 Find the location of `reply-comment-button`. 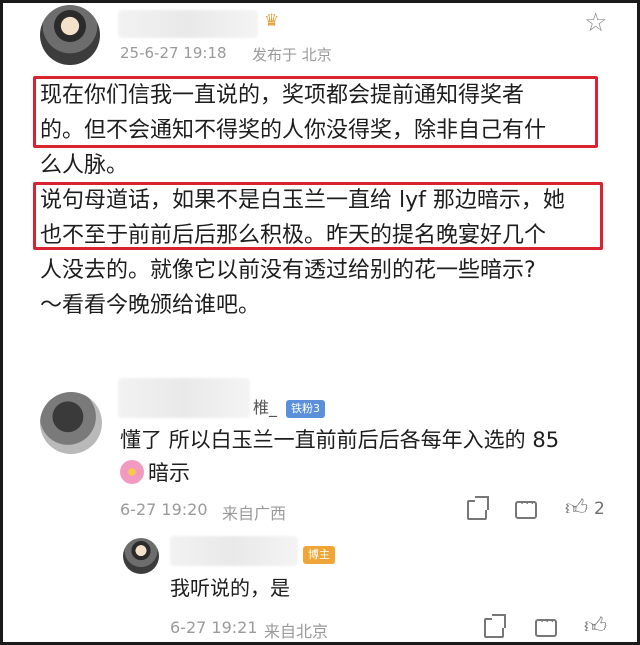

reply-comment-button is located at coordinates (546, 628).